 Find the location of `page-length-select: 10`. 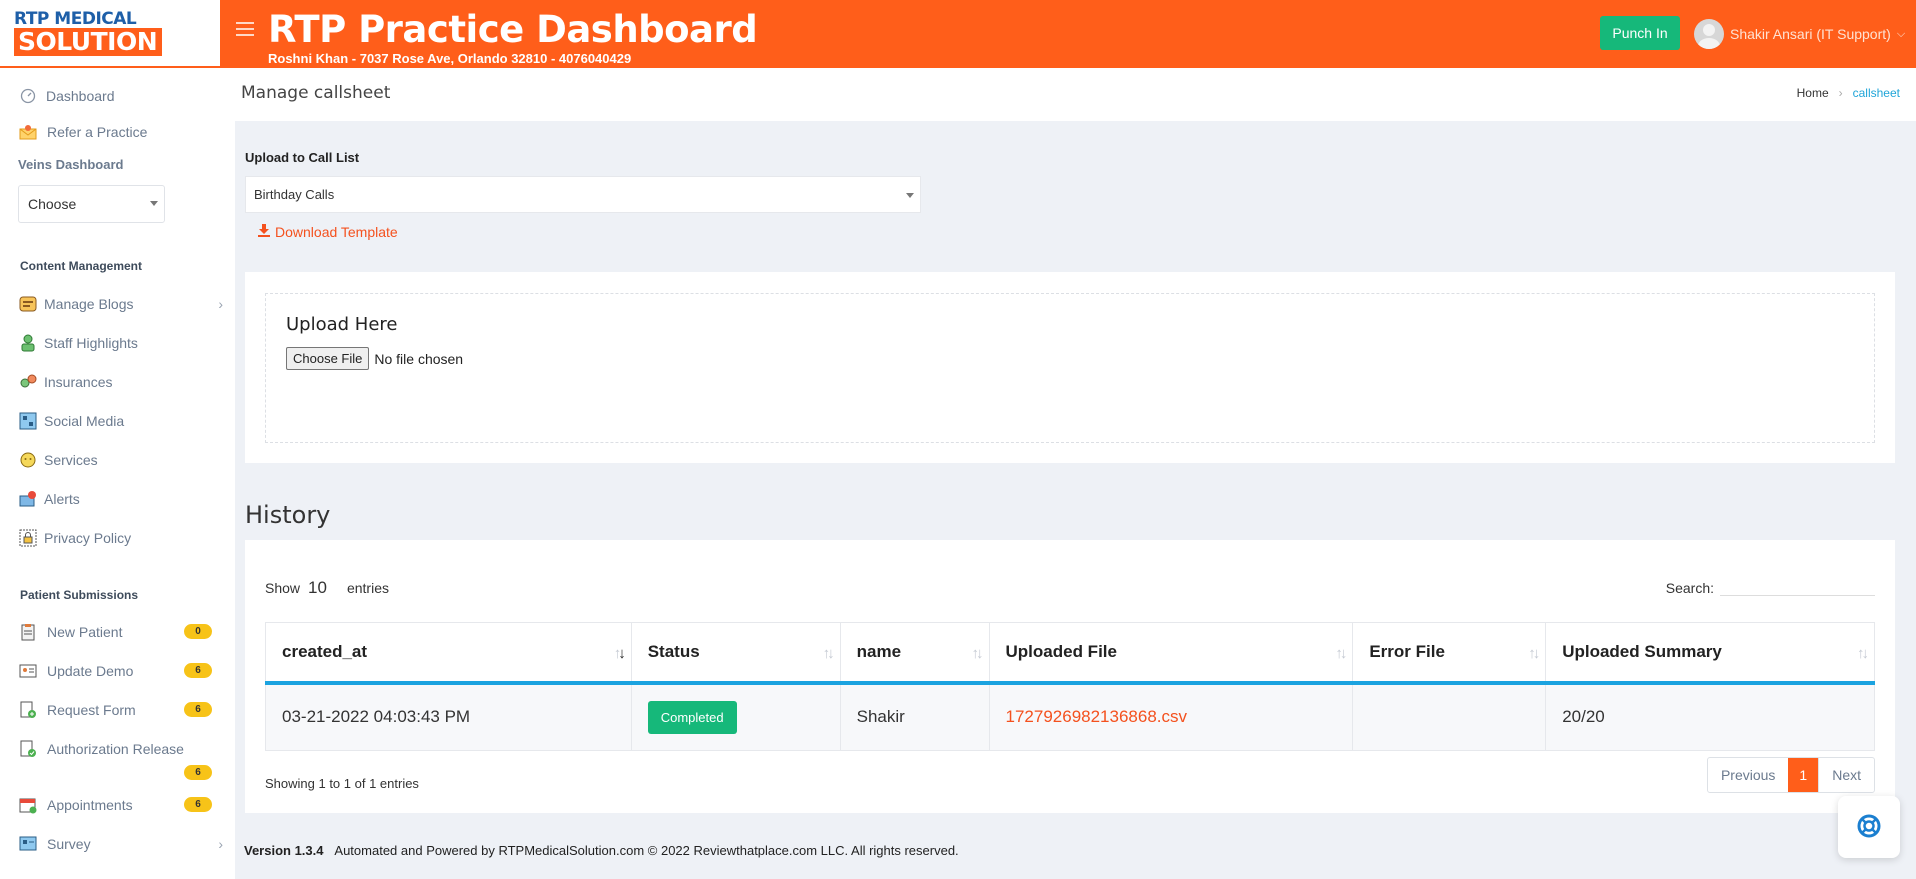

page-length-select: 10 is located at coordinates (317, 588).